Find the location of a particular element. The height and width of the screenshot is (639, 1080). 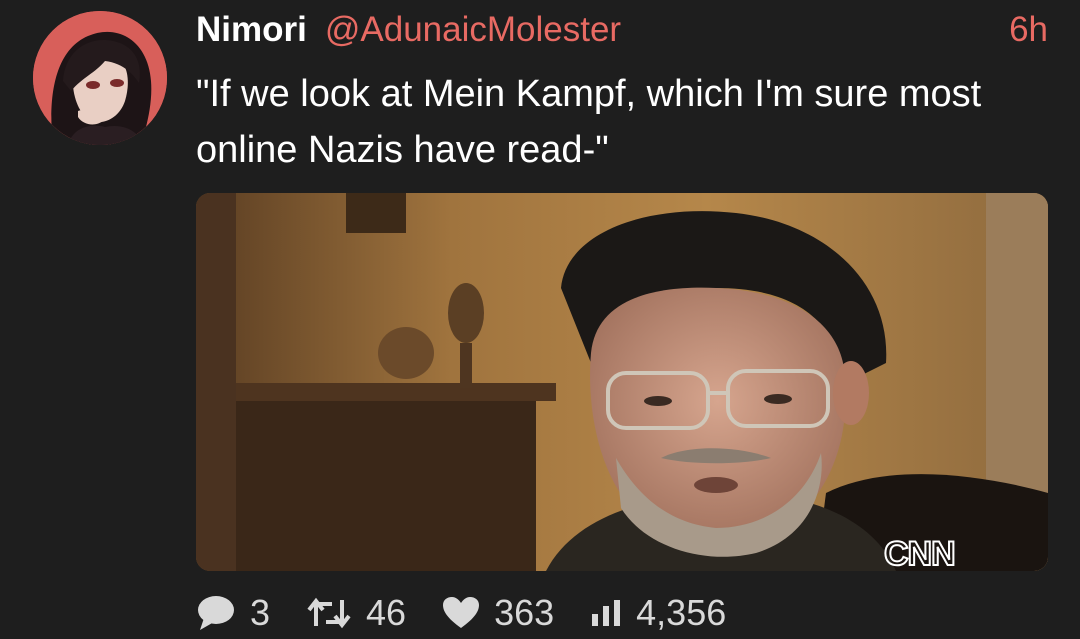

user-handle: @AdunaicMolester is located at coordinates (473, 30).